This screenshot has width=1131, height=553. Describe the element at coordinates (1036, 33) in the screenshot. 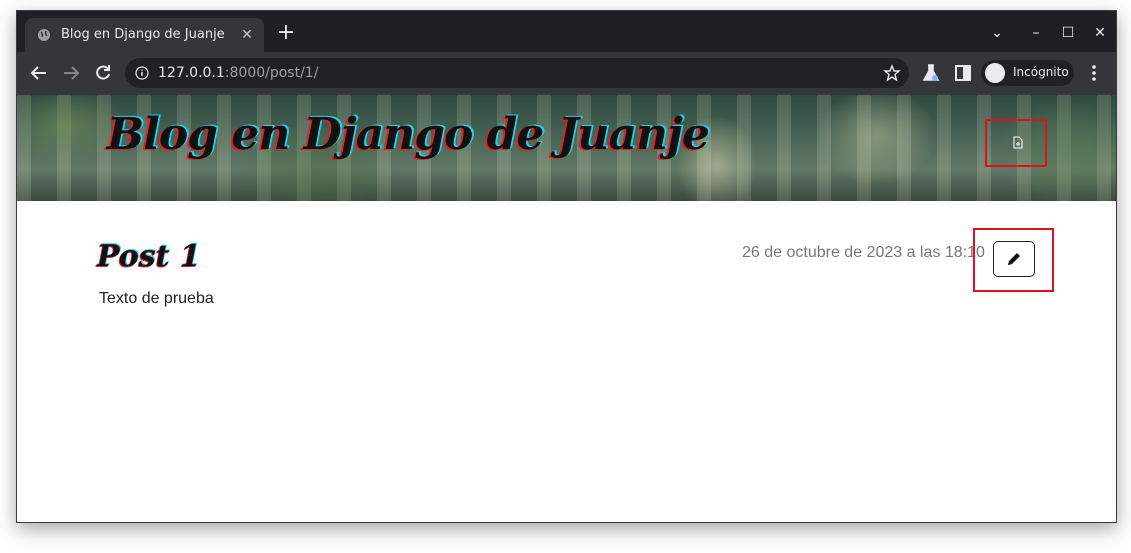

I see `minimize-button: –` at that location.